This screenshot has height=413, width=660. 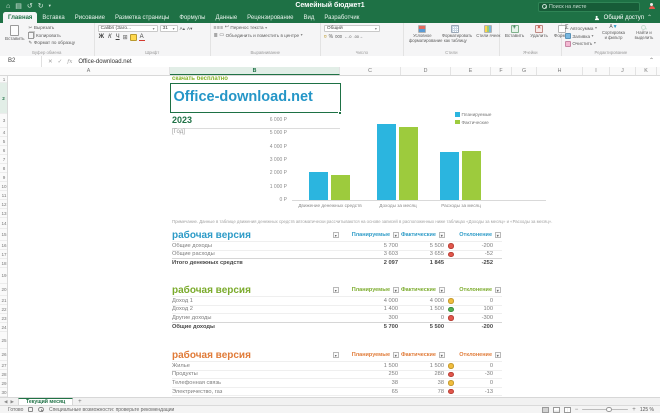 What do you see at coordinates (647, 410) in the screenshot?
I see `zoom-level: 125 %` at bounding box center [647, 410].